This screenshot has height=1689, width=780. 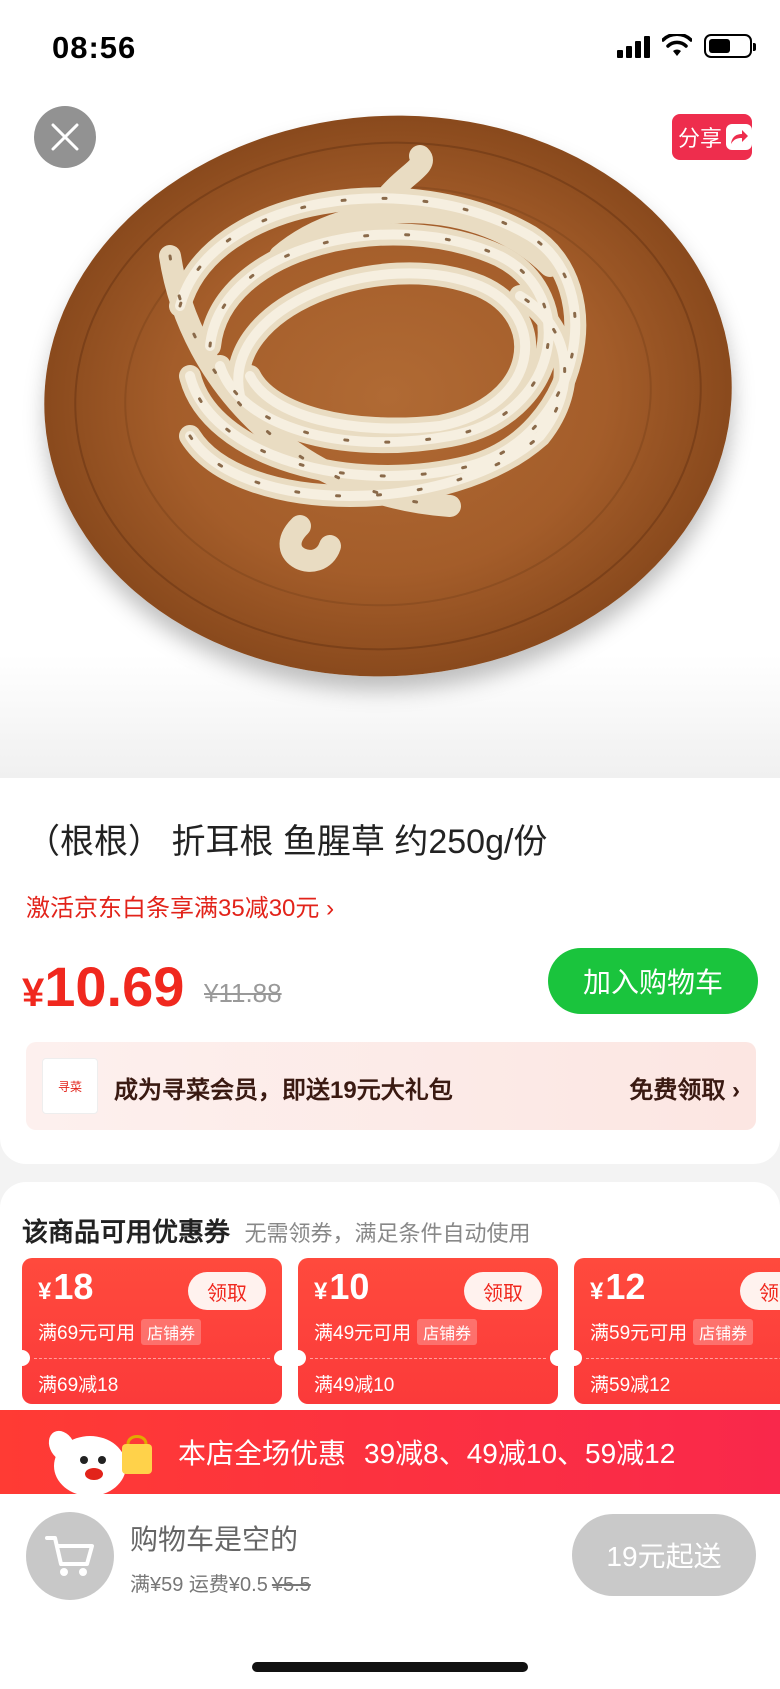 I want to click on membership-offer-text: 成为寻菜会员，即送19元大礼包, so click(x=283, y=1090).